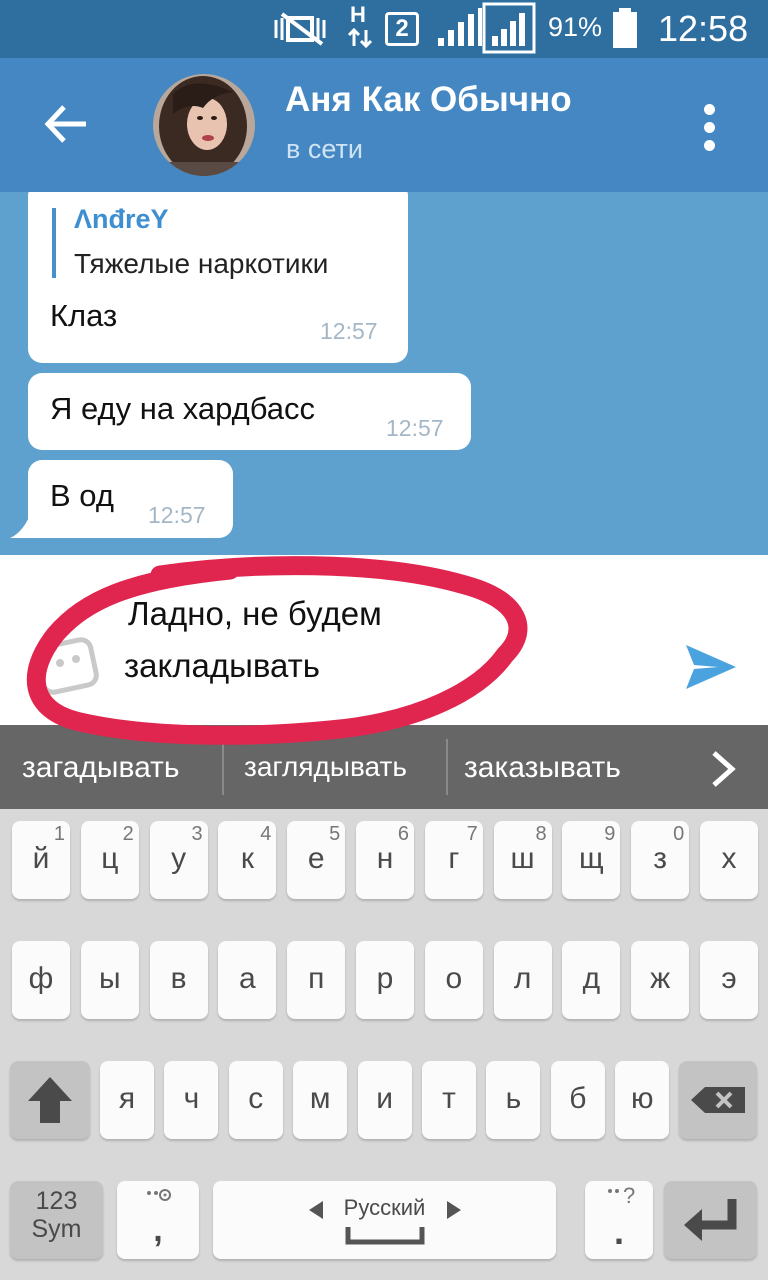  Describe the element at coordinates (316, 860) in the screenshot. I see `key-е: е5` at that location.